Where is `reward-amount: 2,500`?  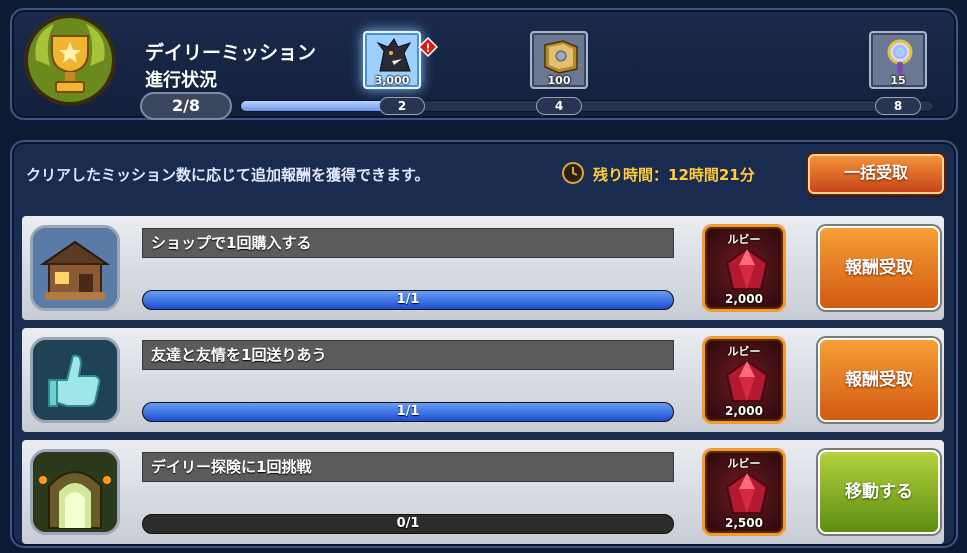 reward-amount: 2,500 is located at coordinates (744, 523).